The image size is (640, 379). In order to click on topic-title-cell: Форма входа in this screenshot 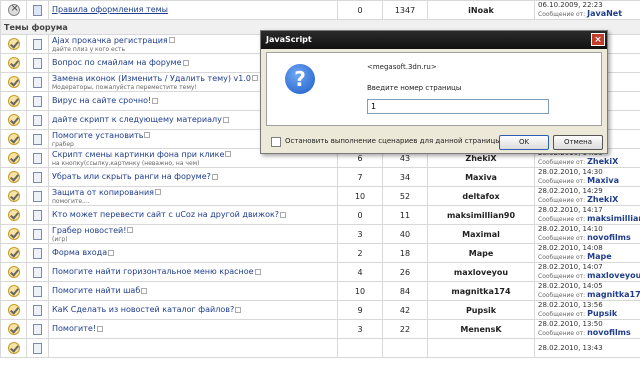, I will do `click(193, 253)`.